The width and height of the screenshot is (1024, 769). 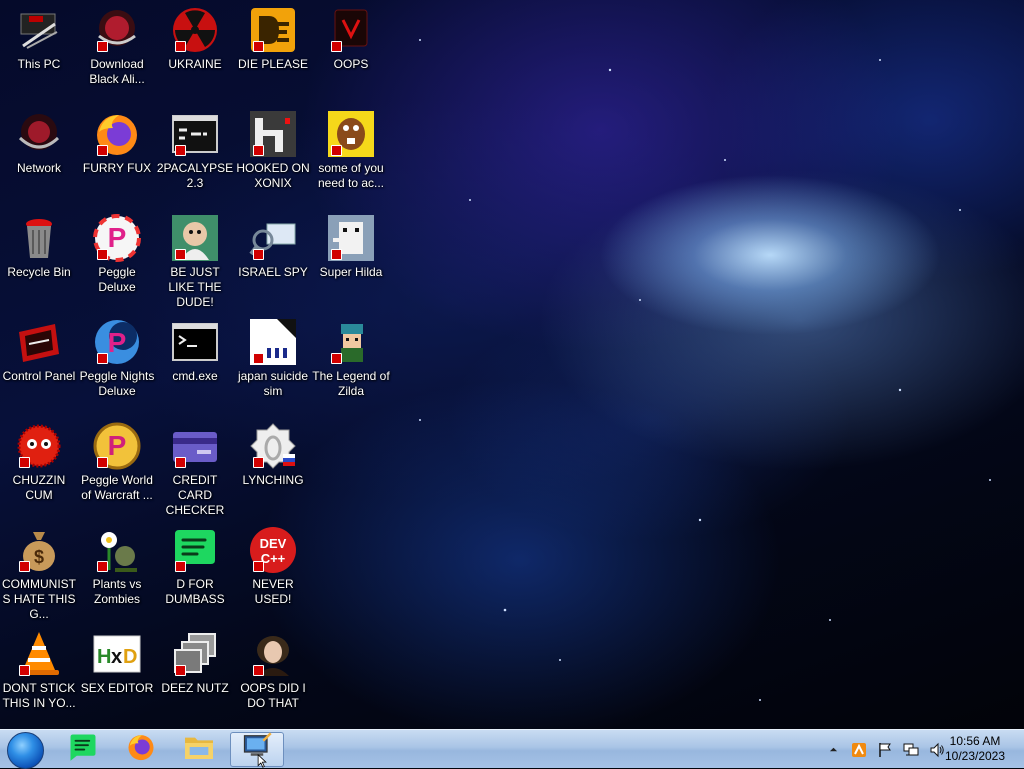 I want to click on desktop-icon-credit-card-checker: CREDIT CARD CHECKER, so click(x=195, y=468).